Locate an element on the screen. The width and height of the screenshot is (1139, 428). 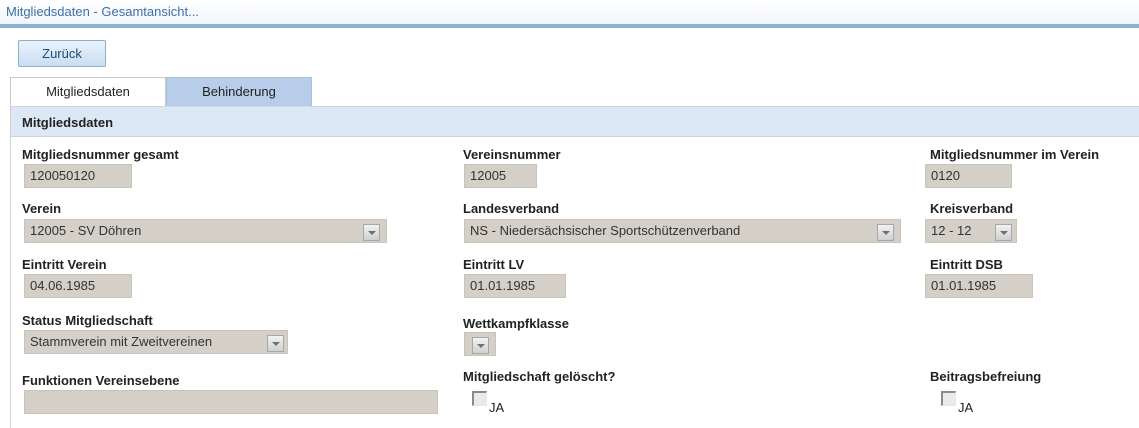
vereinsnummer-label: Vereinsnummer is located at coordinates (512, 154).